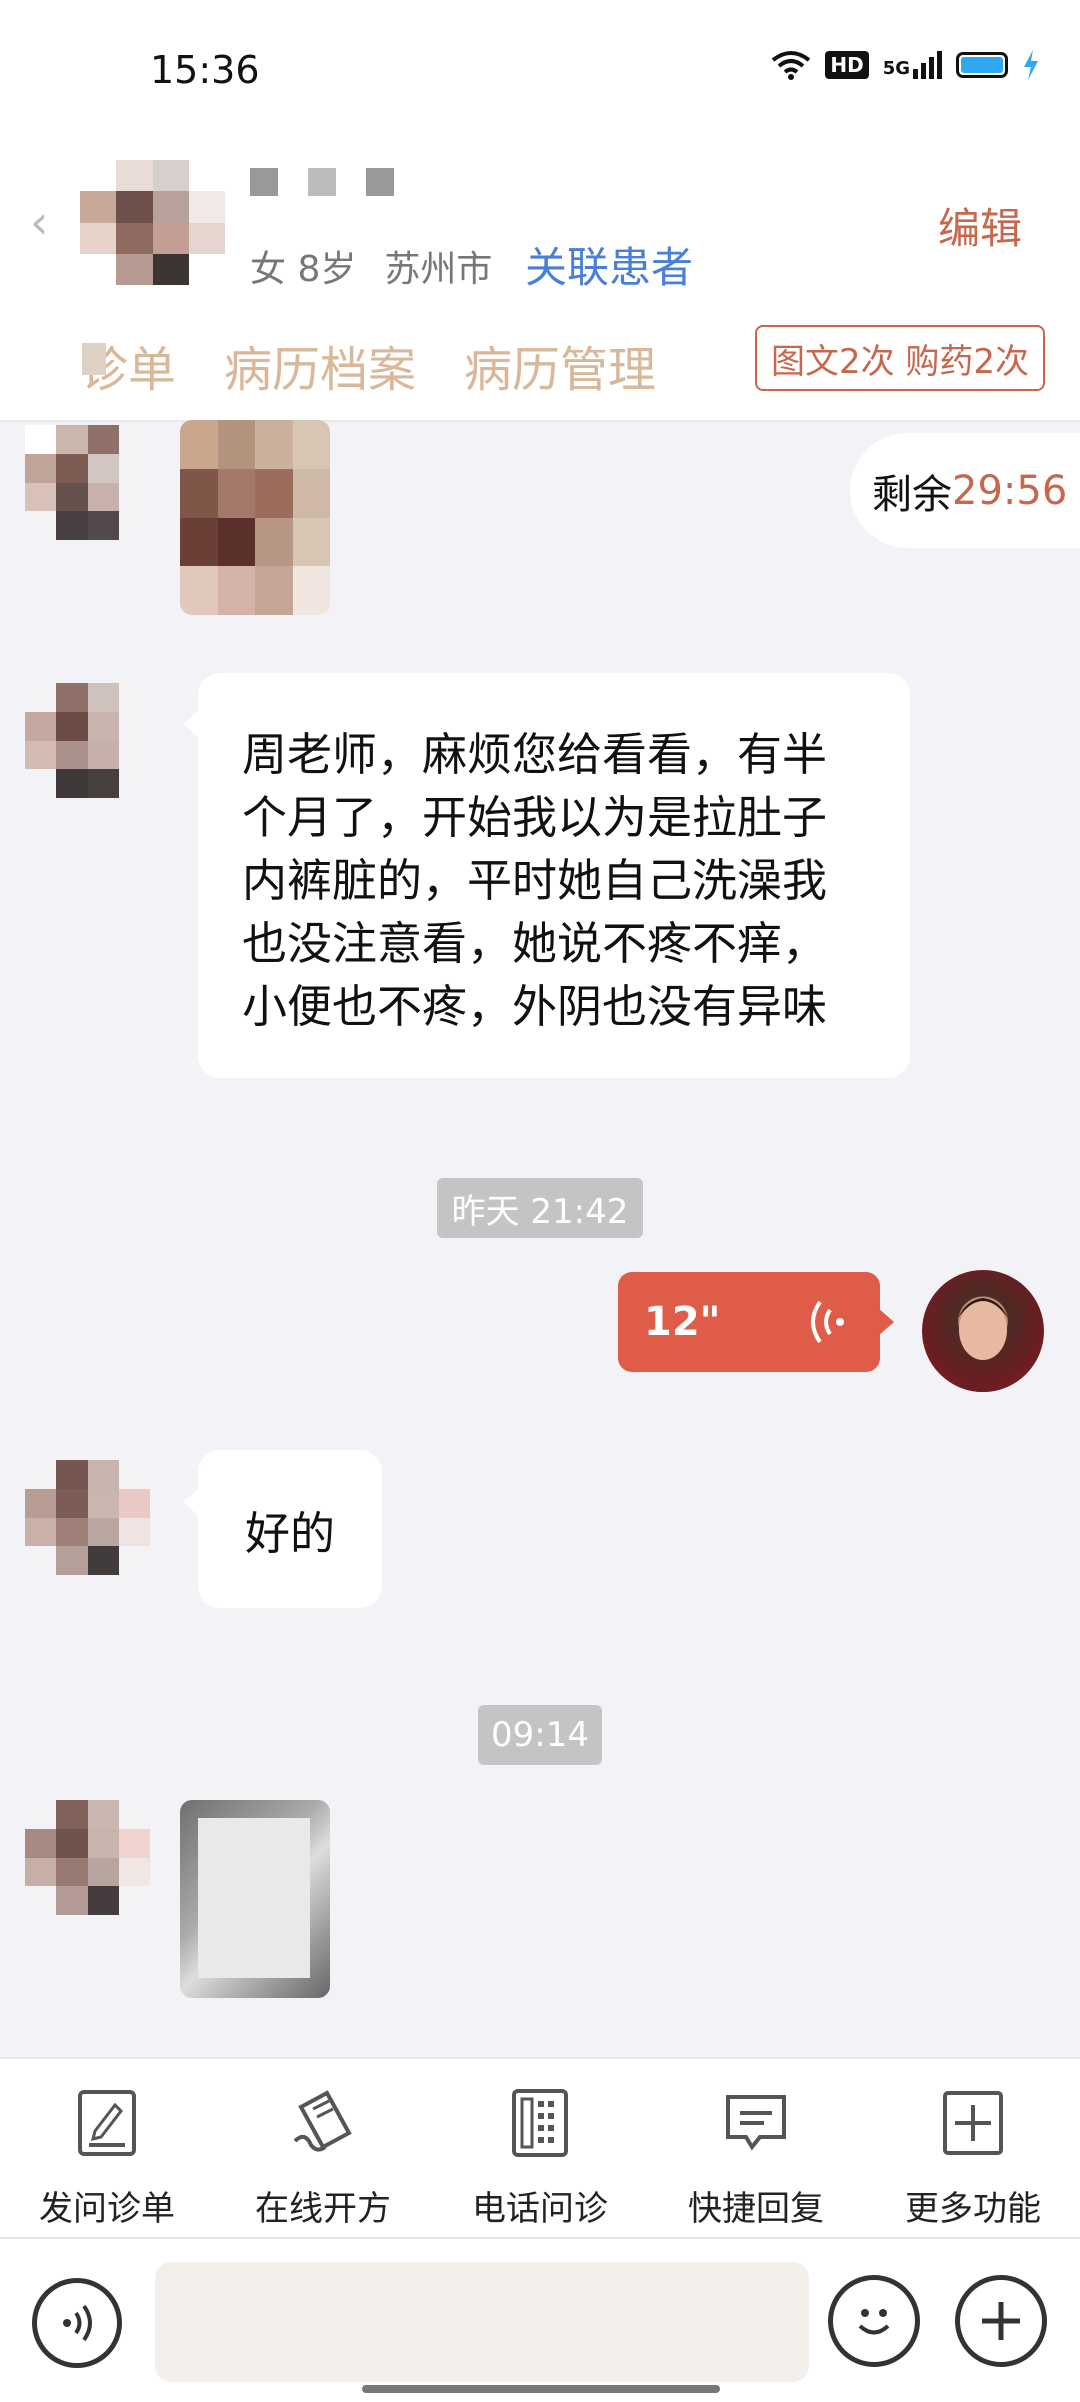 The width and height of the screenshot is (1080, 2402). What do you see at coordinates (983, 1345) in the screenshot?
I see `doctor-face-icon` at bounding box center [983, 1345].